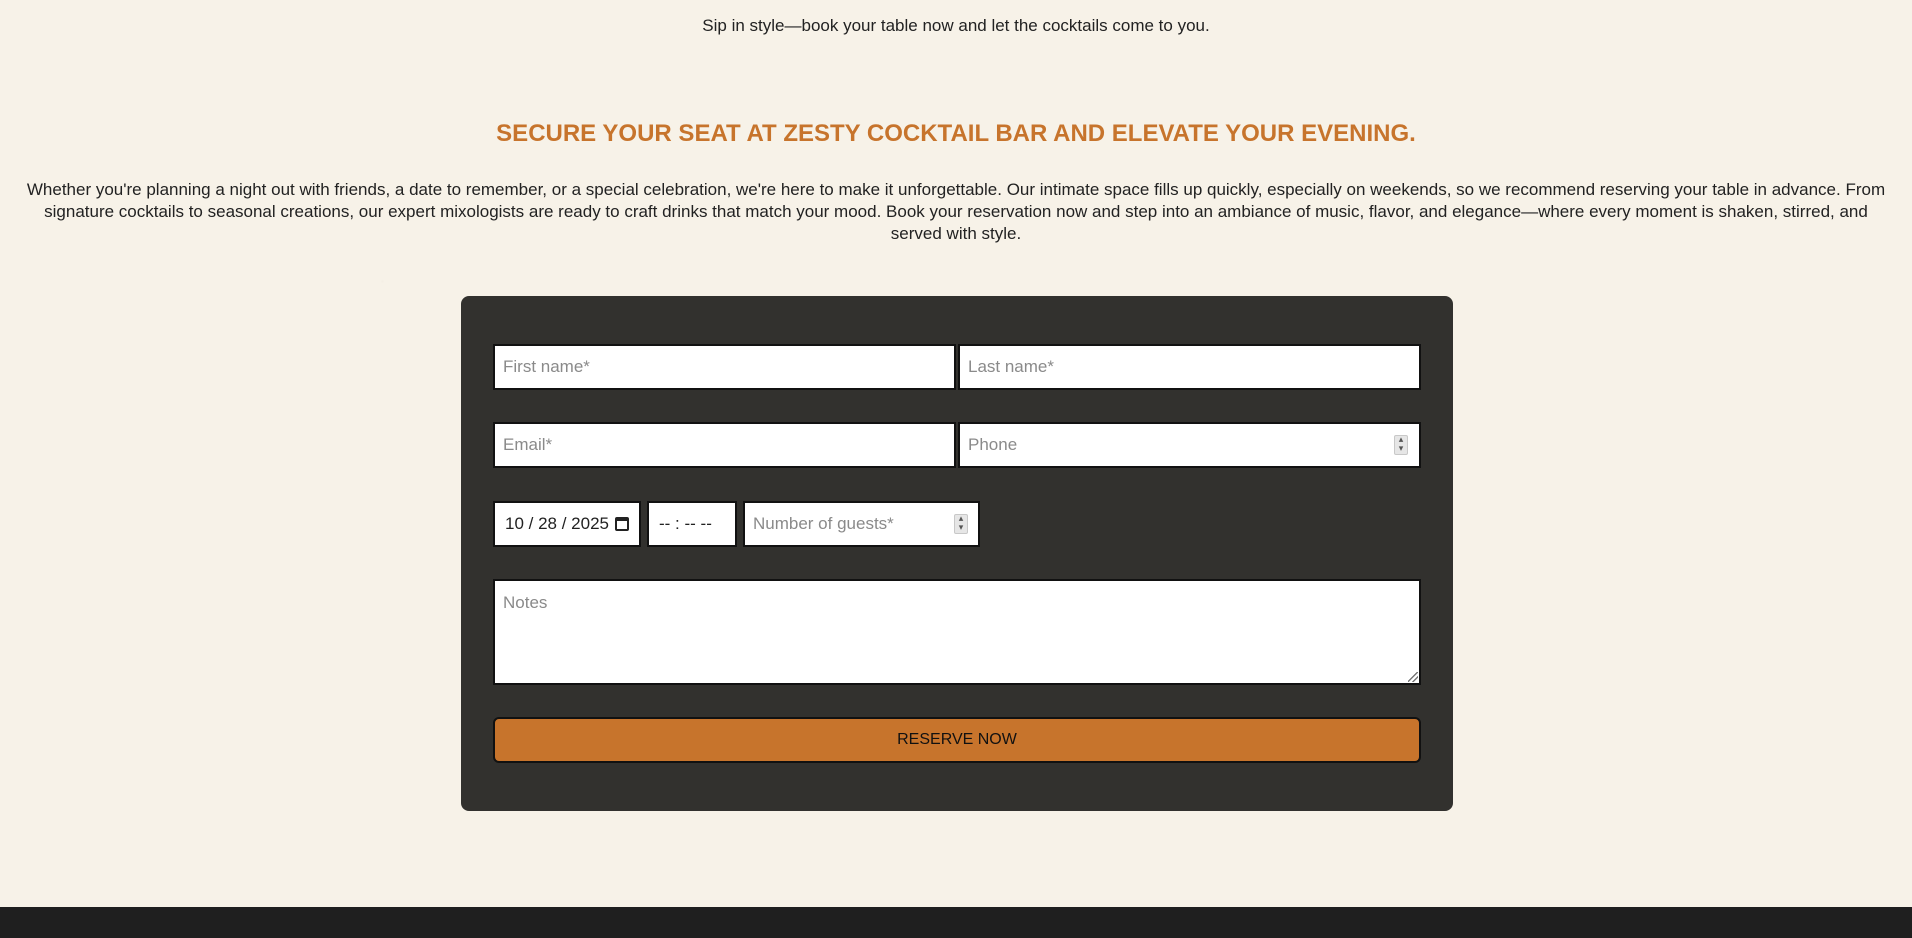  I want to click on phone-spinner-icon: ▴ ▾, so click(1401, 445).